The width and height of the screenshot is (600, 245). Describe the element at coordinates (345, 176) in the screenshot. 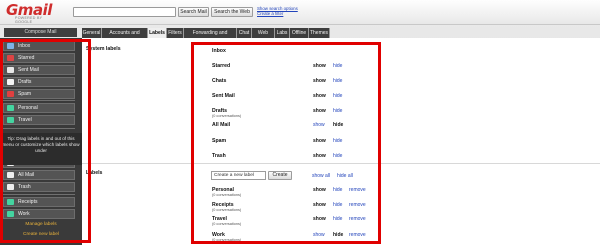

I see `hide-all-link: hide all` at that location.